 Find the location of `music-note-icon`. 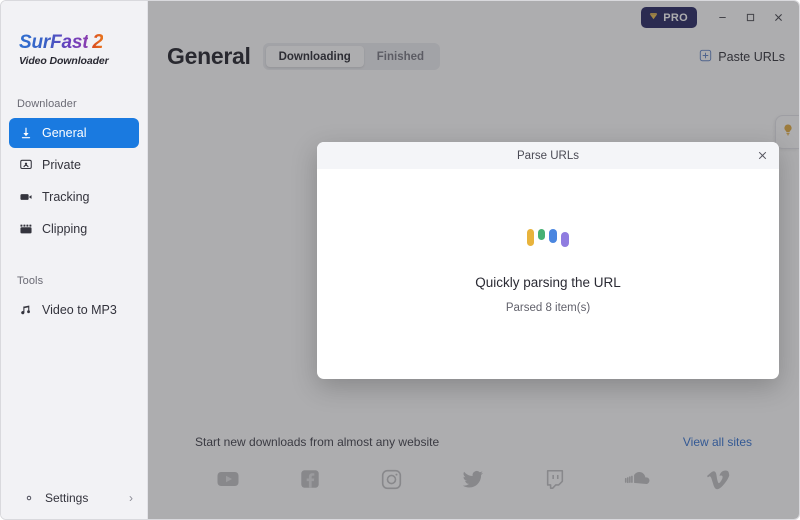

music-note-icon is located at coordinates (25, 310).